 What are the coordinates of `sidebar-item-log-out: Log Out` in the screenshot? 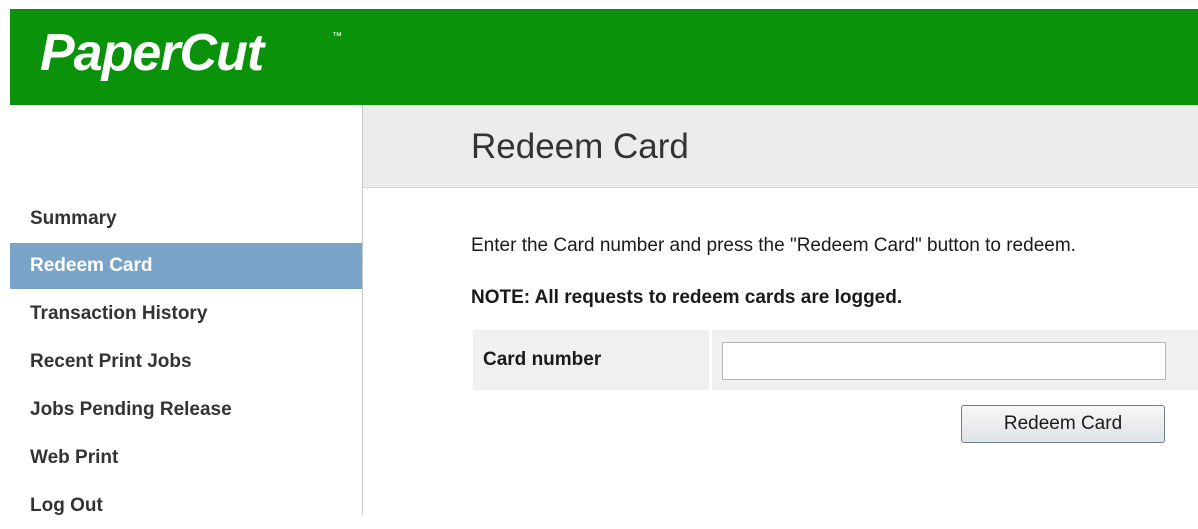 It's located at (186, 506).